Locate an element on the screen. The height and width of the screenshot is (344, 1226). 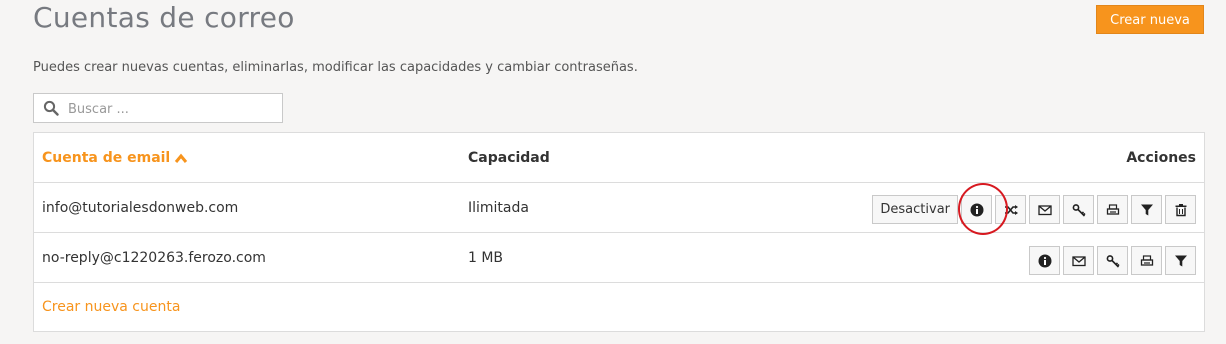
shuffle-icon is located at coordinates (1011, 209).